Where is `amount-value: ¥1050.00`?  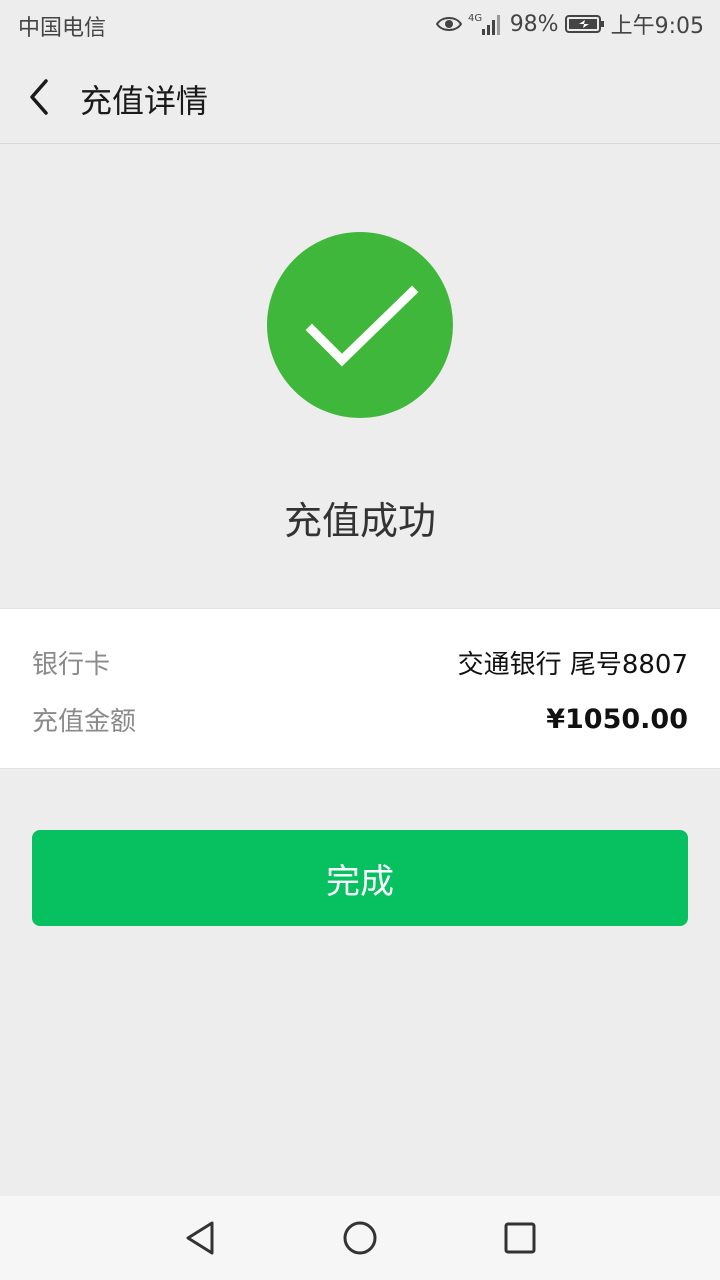
amount-value: ¥1050.00 is located at coordinates (617, 719).